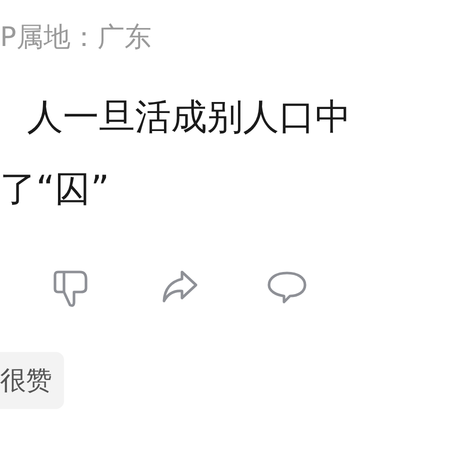 The width and height of the screenshot is (460, 460). I want to click on comment-text: 了“囚”, so click(55, 190).